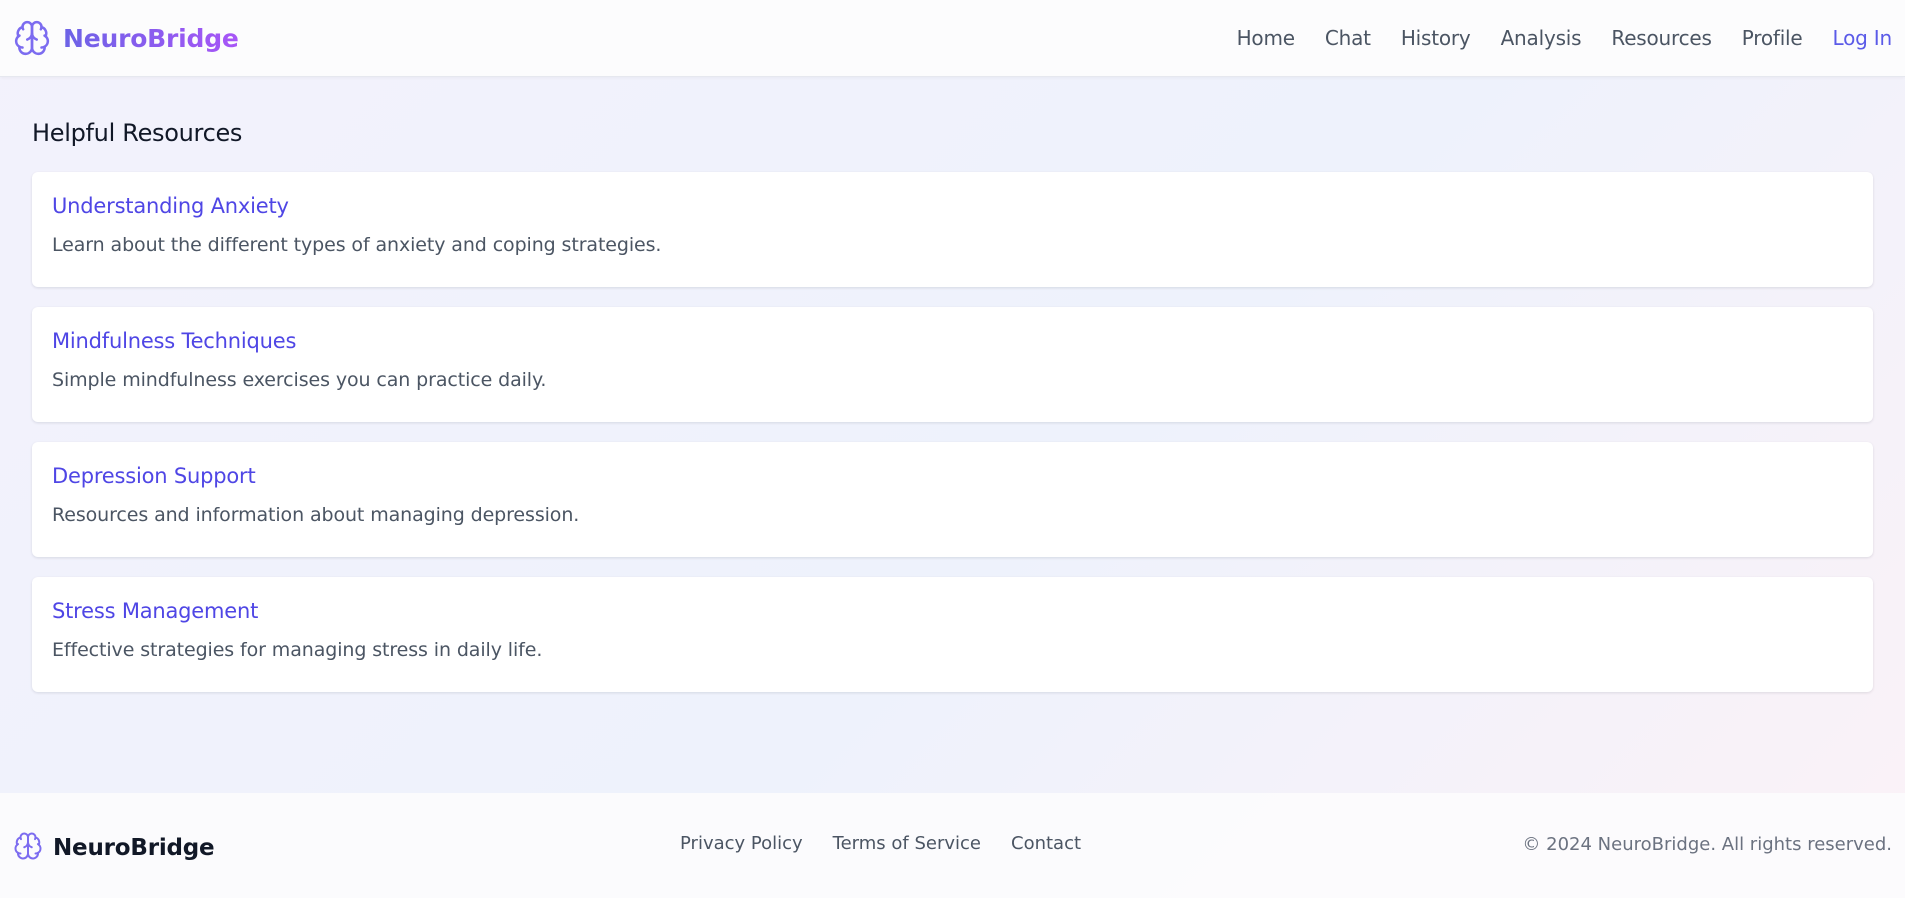 The height and width of the screenshot is (898, 1905). I want to click on footer-brand-name: NeuroBridge, so click(134, 848).